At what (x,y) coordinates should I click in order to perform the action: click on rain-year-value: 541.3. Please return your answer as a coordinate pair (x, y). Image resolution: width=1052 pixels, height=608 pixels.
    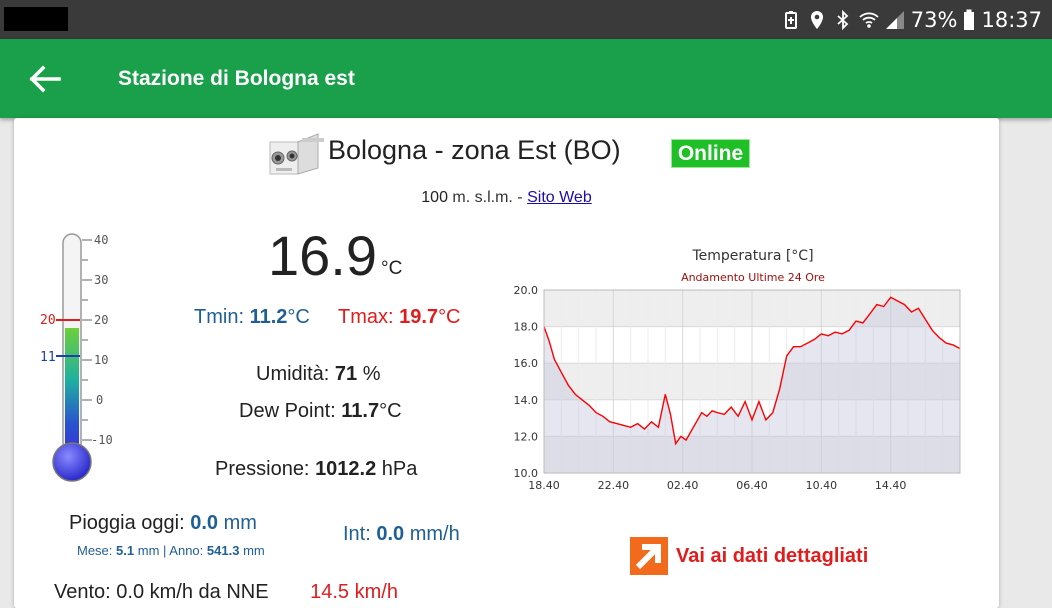
    Looking at the image, I should click on (223, 550).